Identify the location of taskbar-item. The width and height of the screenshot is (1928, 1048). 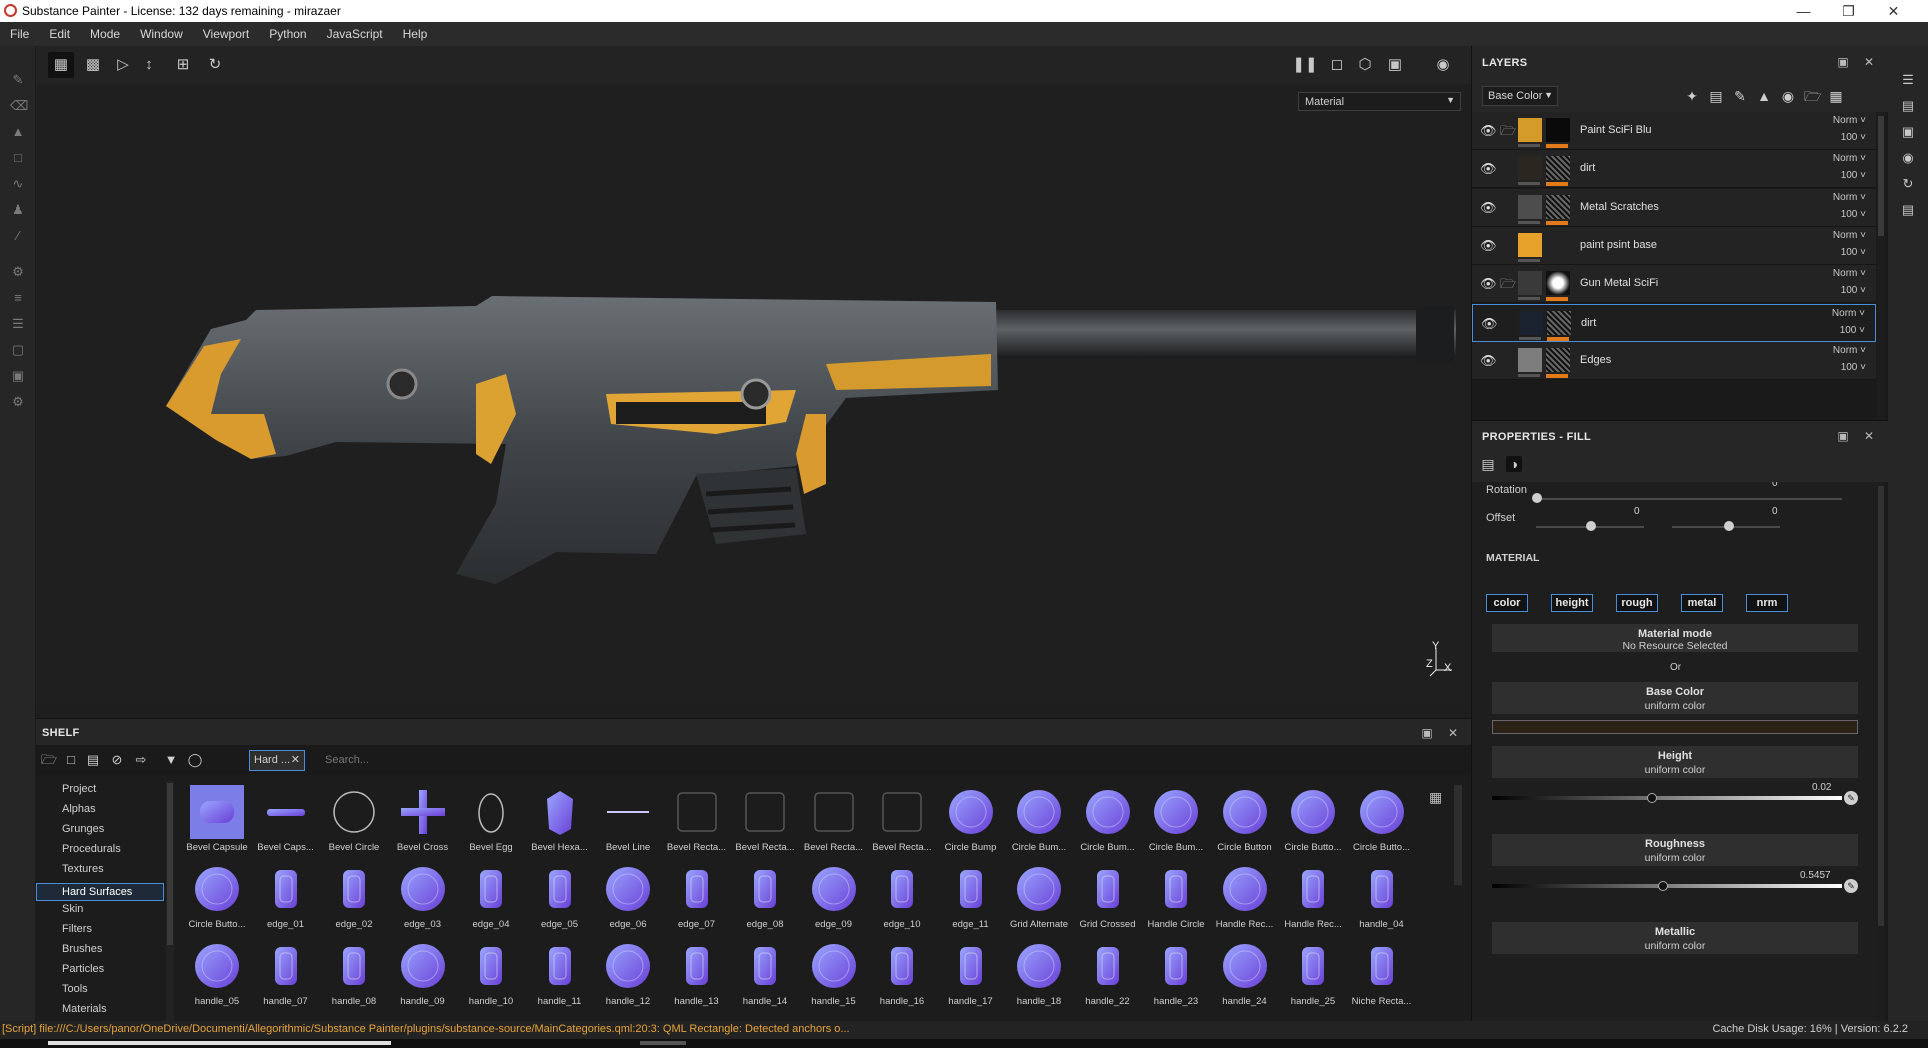
(663, 1043).